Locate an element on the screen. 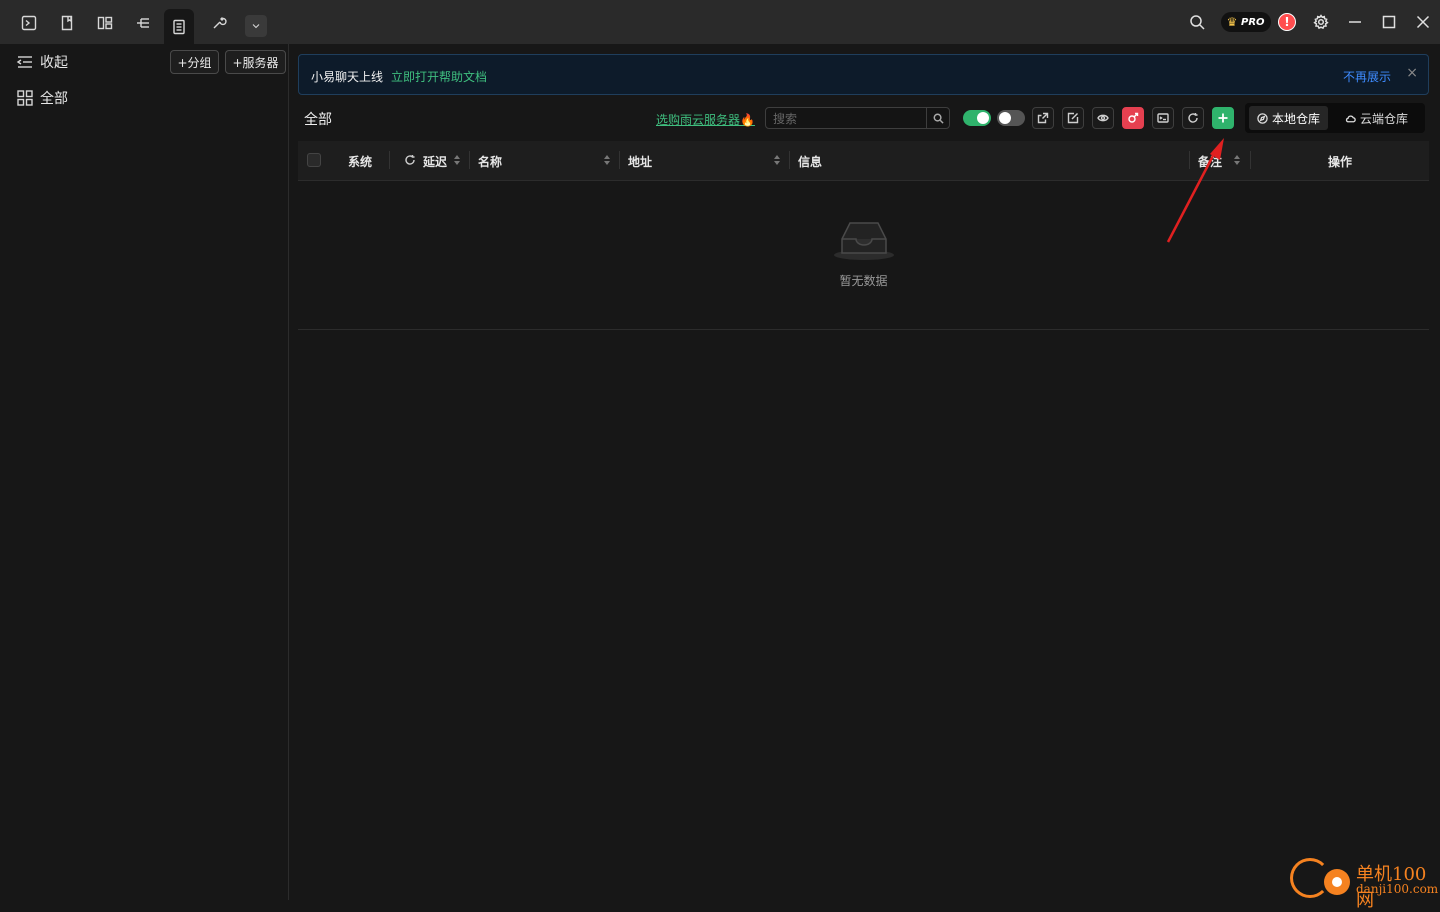 This screenshot has height=912, width=1440. name-sort-icon is located at coordinates (607, 160).